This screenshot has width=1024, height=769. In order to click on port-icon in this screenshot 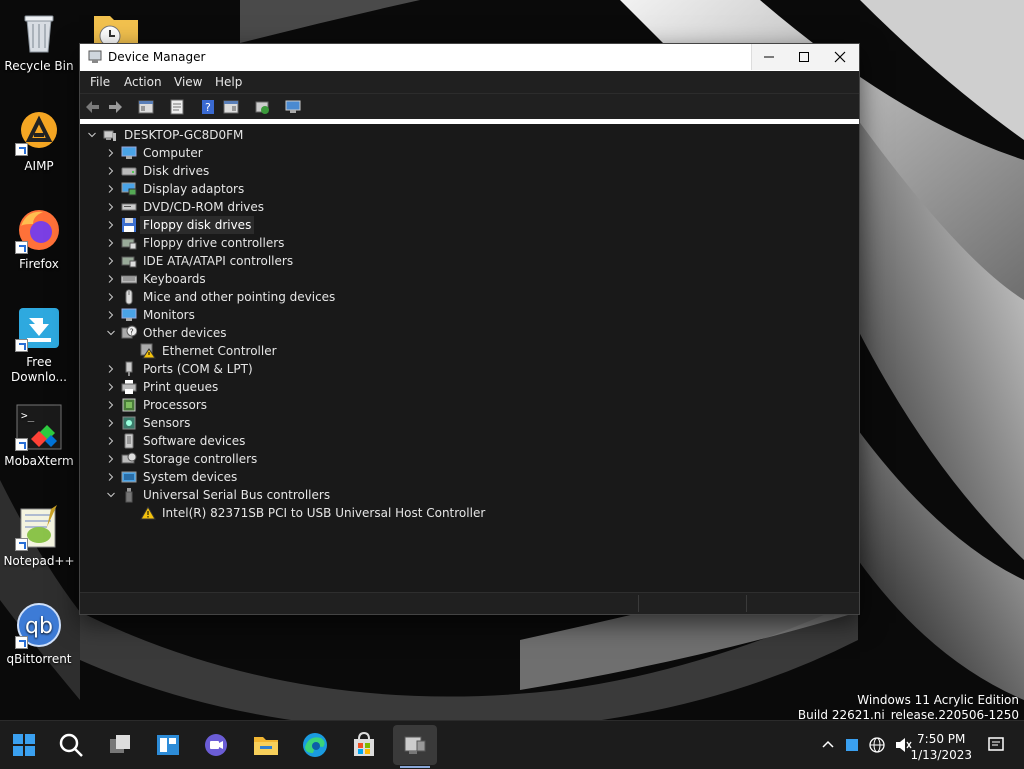, I will do `click(129, 368)`.